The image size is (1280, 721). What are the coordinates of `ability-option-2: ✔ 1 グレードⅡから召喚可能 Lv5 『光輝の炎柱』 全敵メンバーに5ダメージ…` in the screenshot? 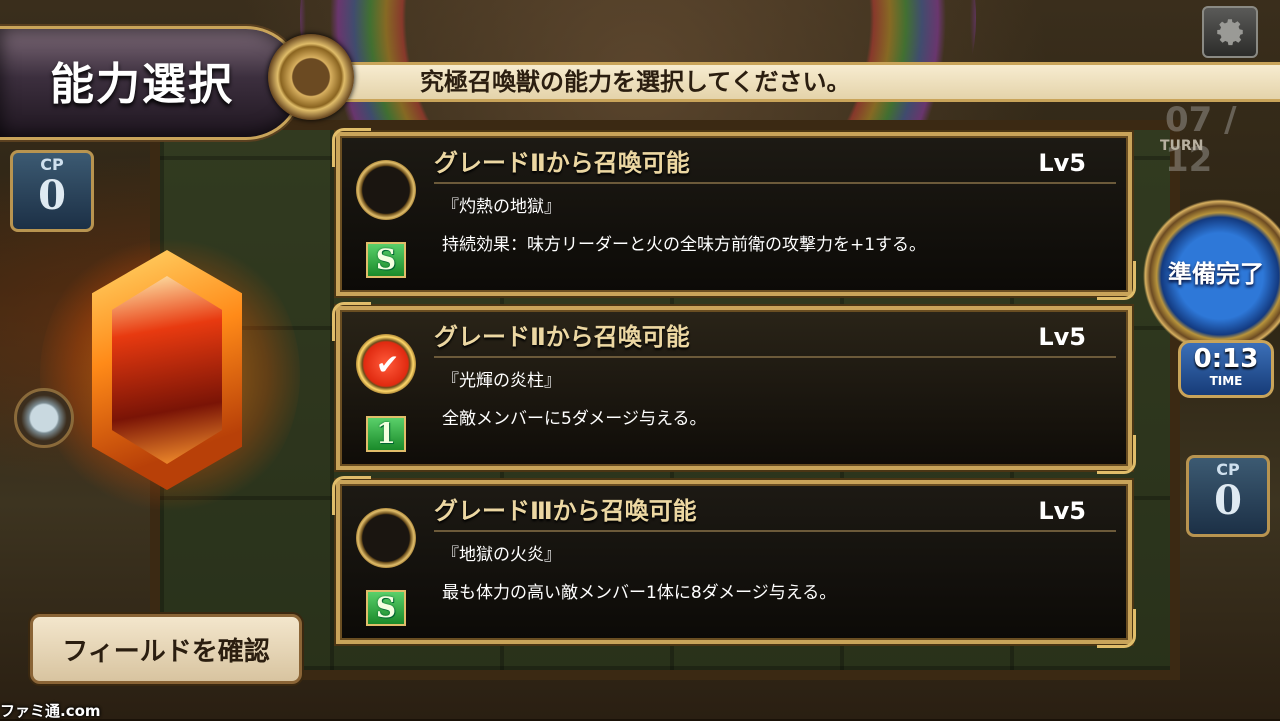 It's located at (734, 388).